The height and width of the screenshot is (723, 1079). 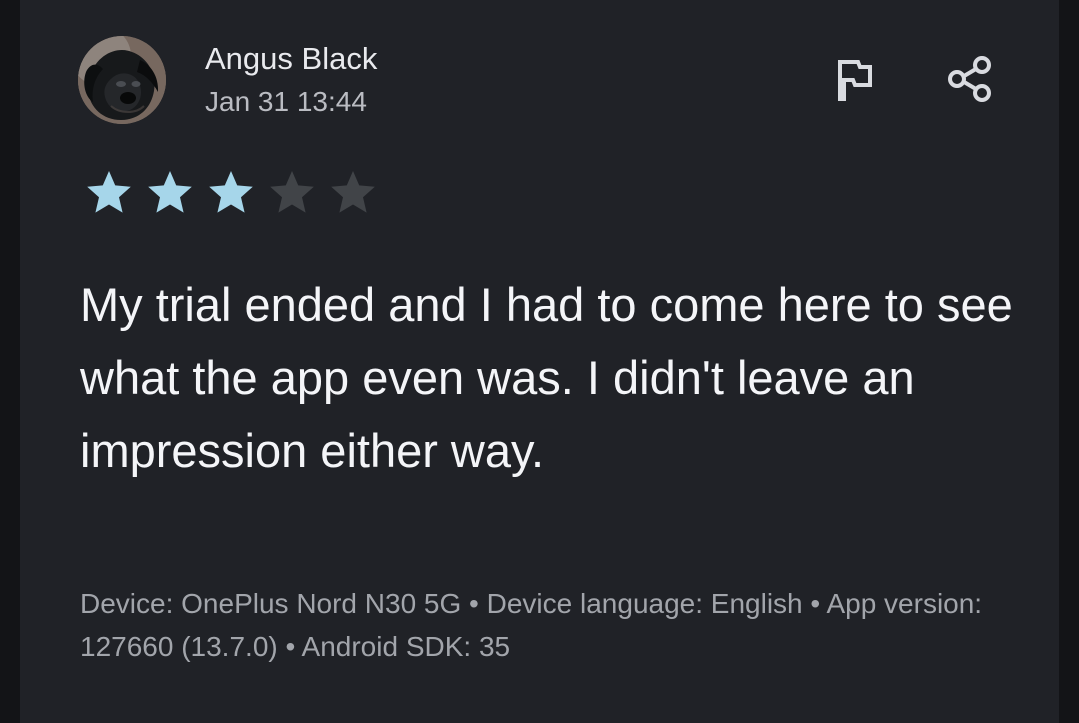 I want to click on author-avatar, so click(x=122, y=80).